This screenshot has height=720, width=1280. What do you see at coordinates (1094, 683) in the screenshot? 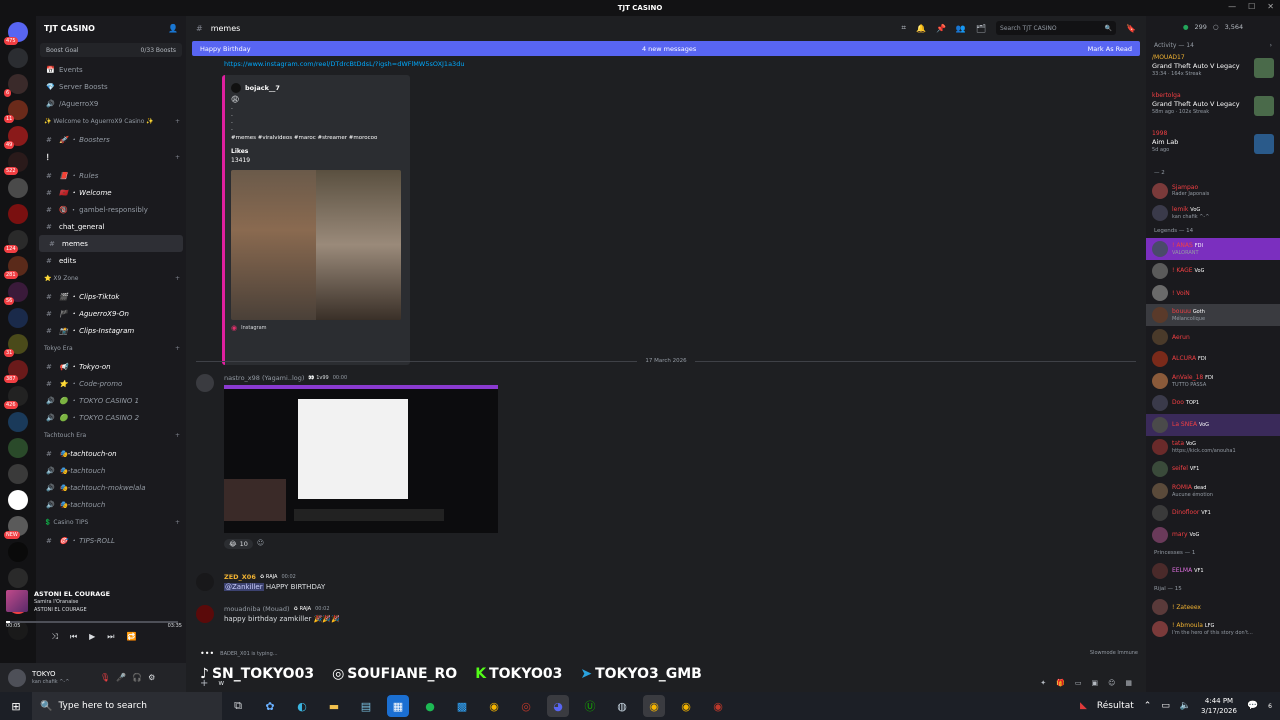
I see `sticker-icon: ▣` at bounding box center [1094, 683].